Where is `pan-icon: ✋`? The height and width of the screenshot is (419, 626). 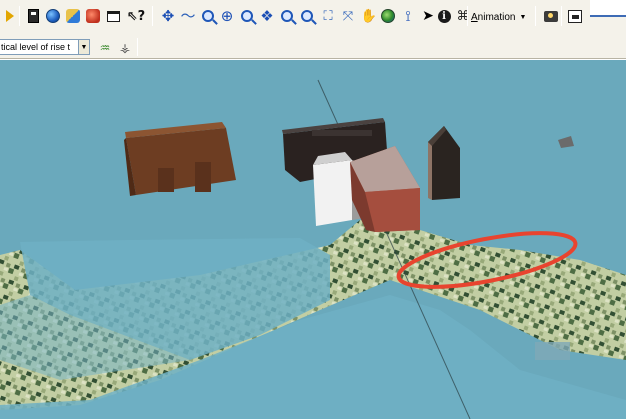 pan-icon: ✋ is located at coordinates (369, 16).